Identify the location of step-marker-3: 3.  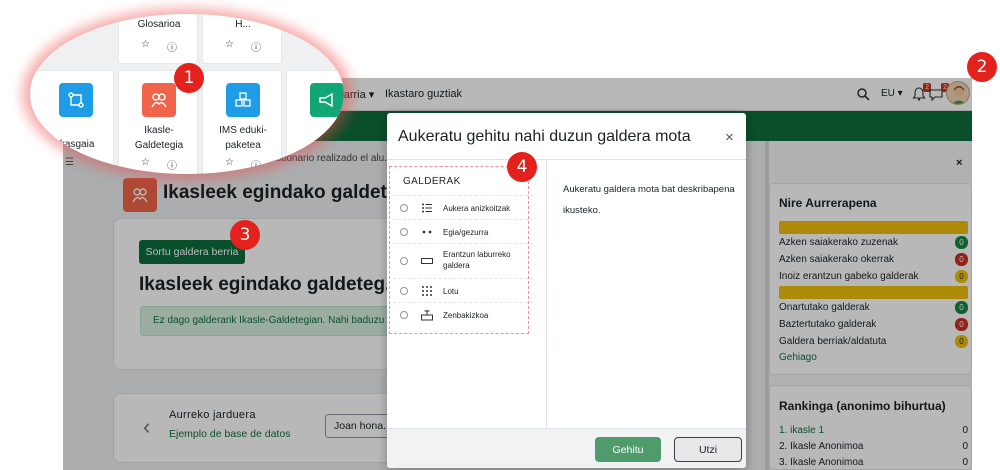
(245, 235).